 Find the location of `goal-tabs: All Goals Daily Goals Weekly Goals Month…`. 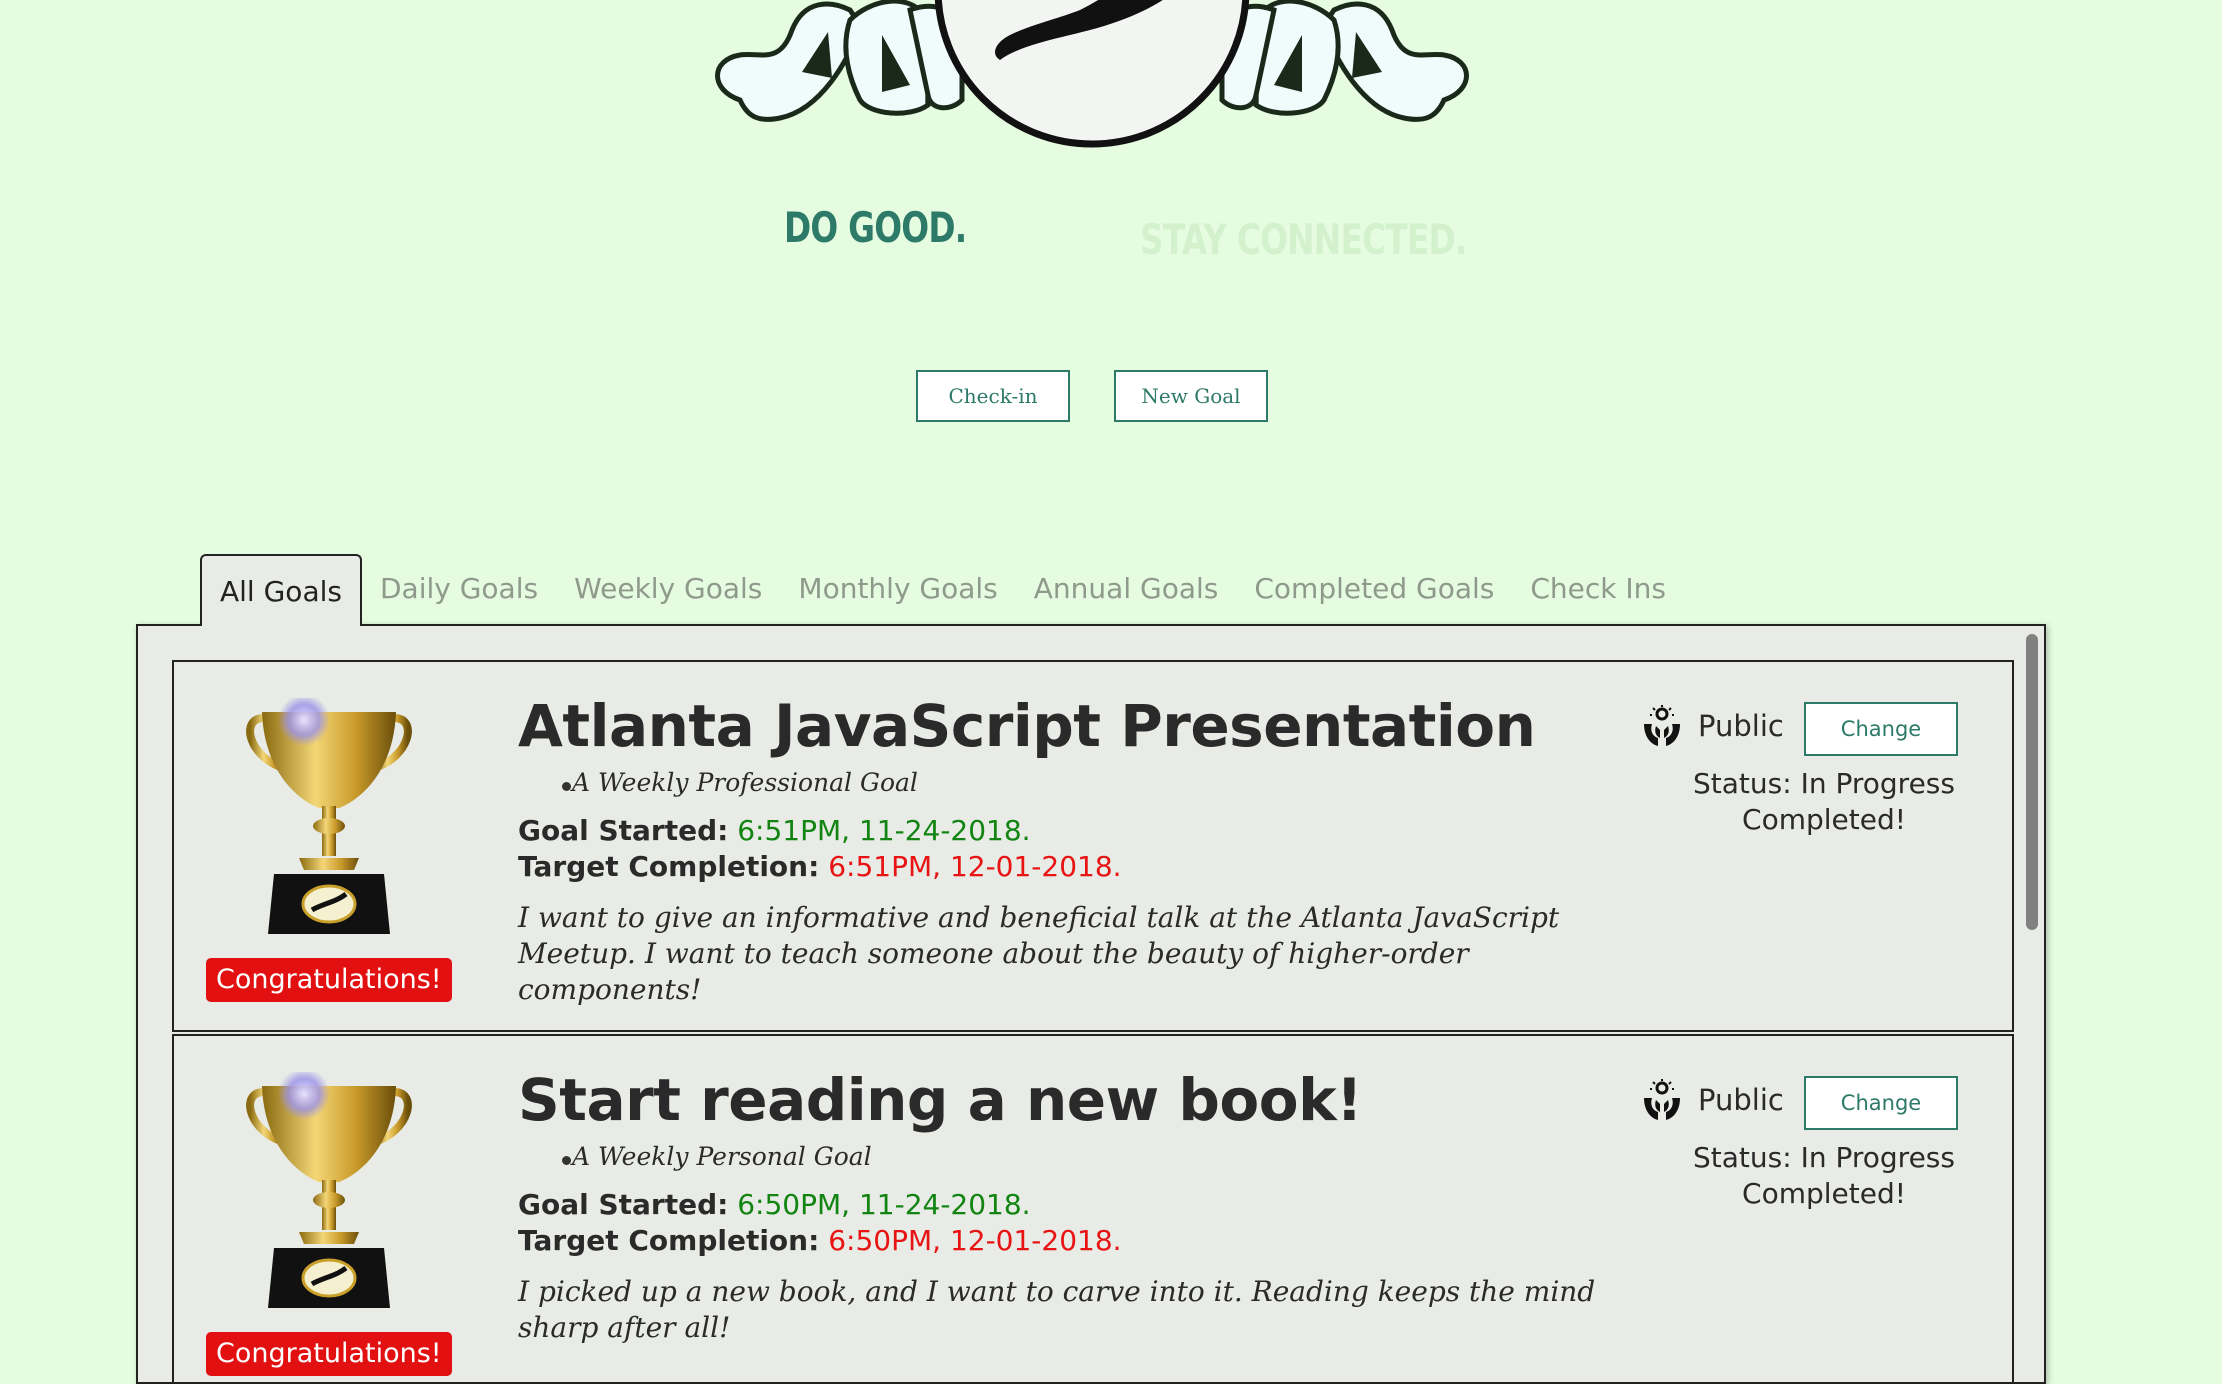

goal-tabs: All Goals Daily Goals Weekly Goals Month… is located at coordinates (942, 589).